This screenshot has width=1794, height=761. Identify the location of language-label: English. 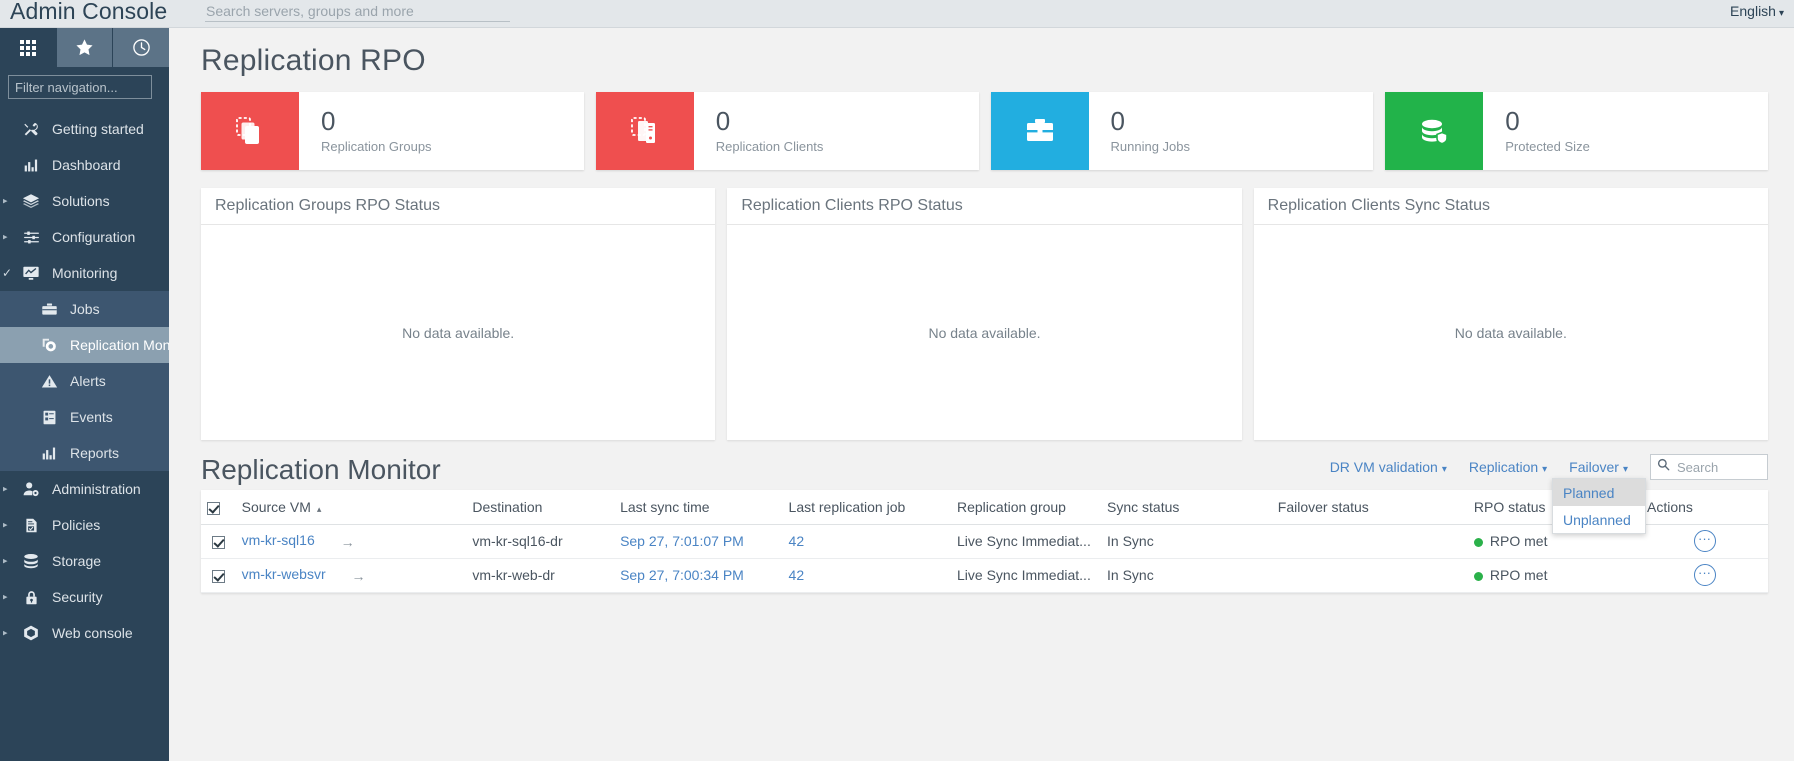
(1753, 11).